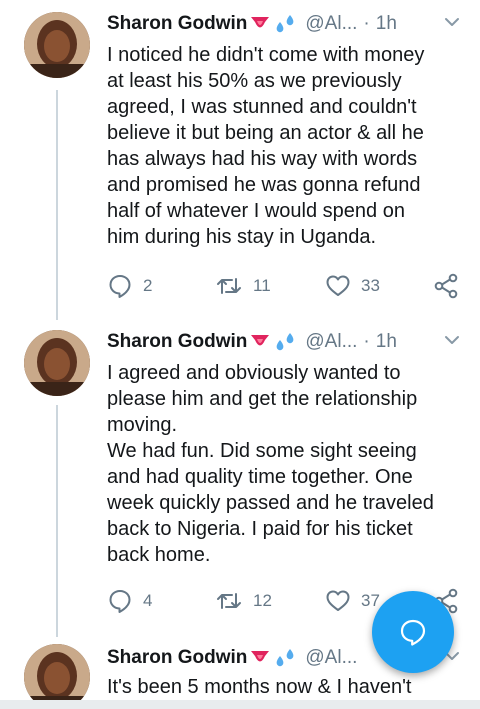 The width and height of the screenshot is (480, 709). What do you see at coordinates (370, 285) in the screenshot?
I see `like-count: 33` at bounding box center [370, 285].